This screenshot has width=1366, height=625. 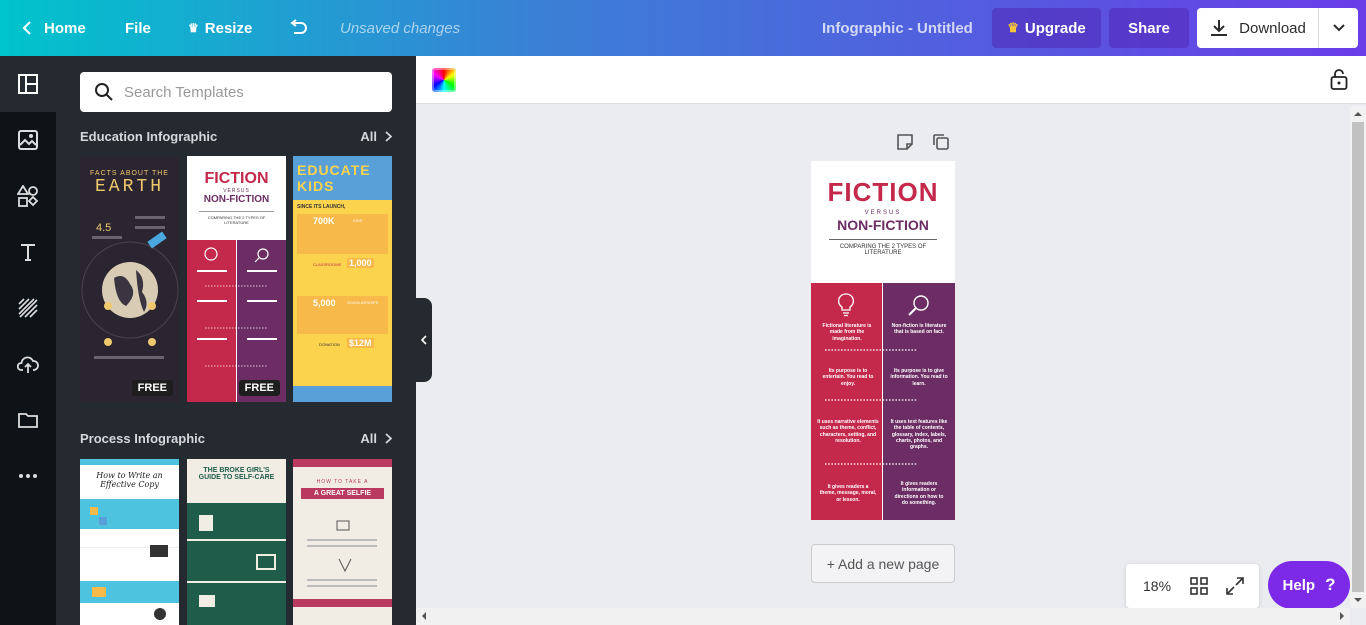 I want to click on vertical-scrollbar, so click(x=1358, y=357).